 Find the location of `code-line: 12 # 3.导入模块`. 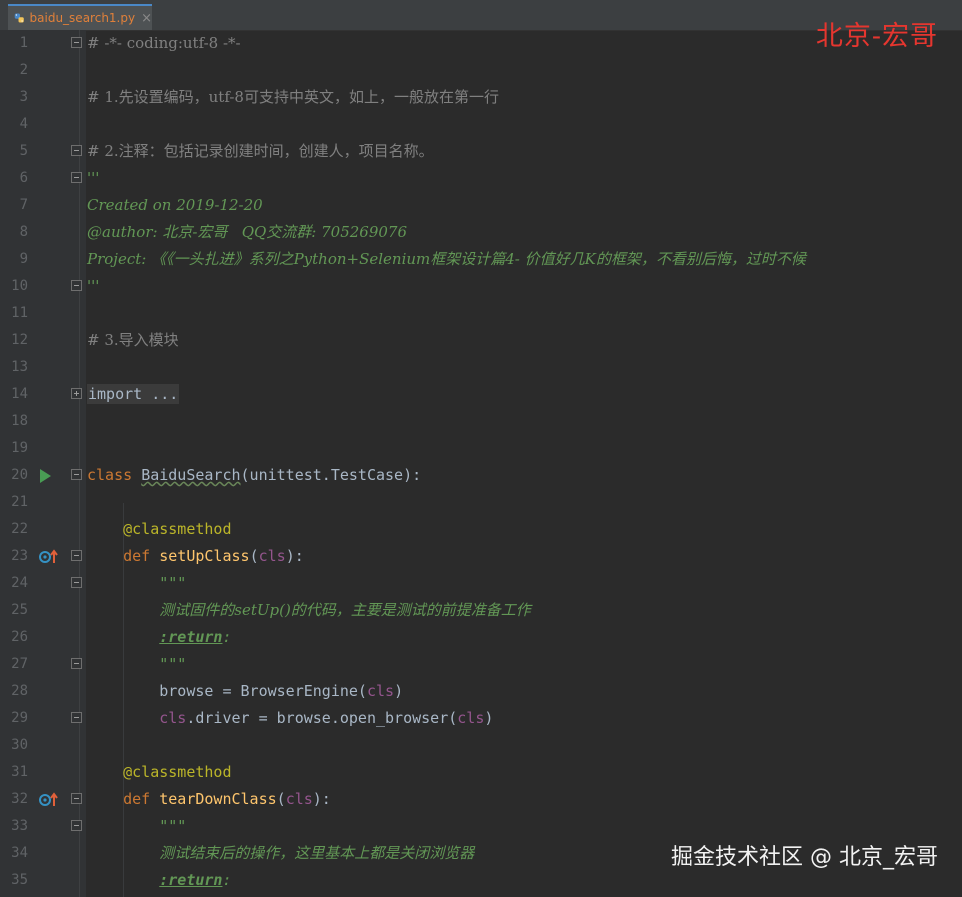

code-line: 12 # 3.导入模块 is located at coordinates (481, 340).